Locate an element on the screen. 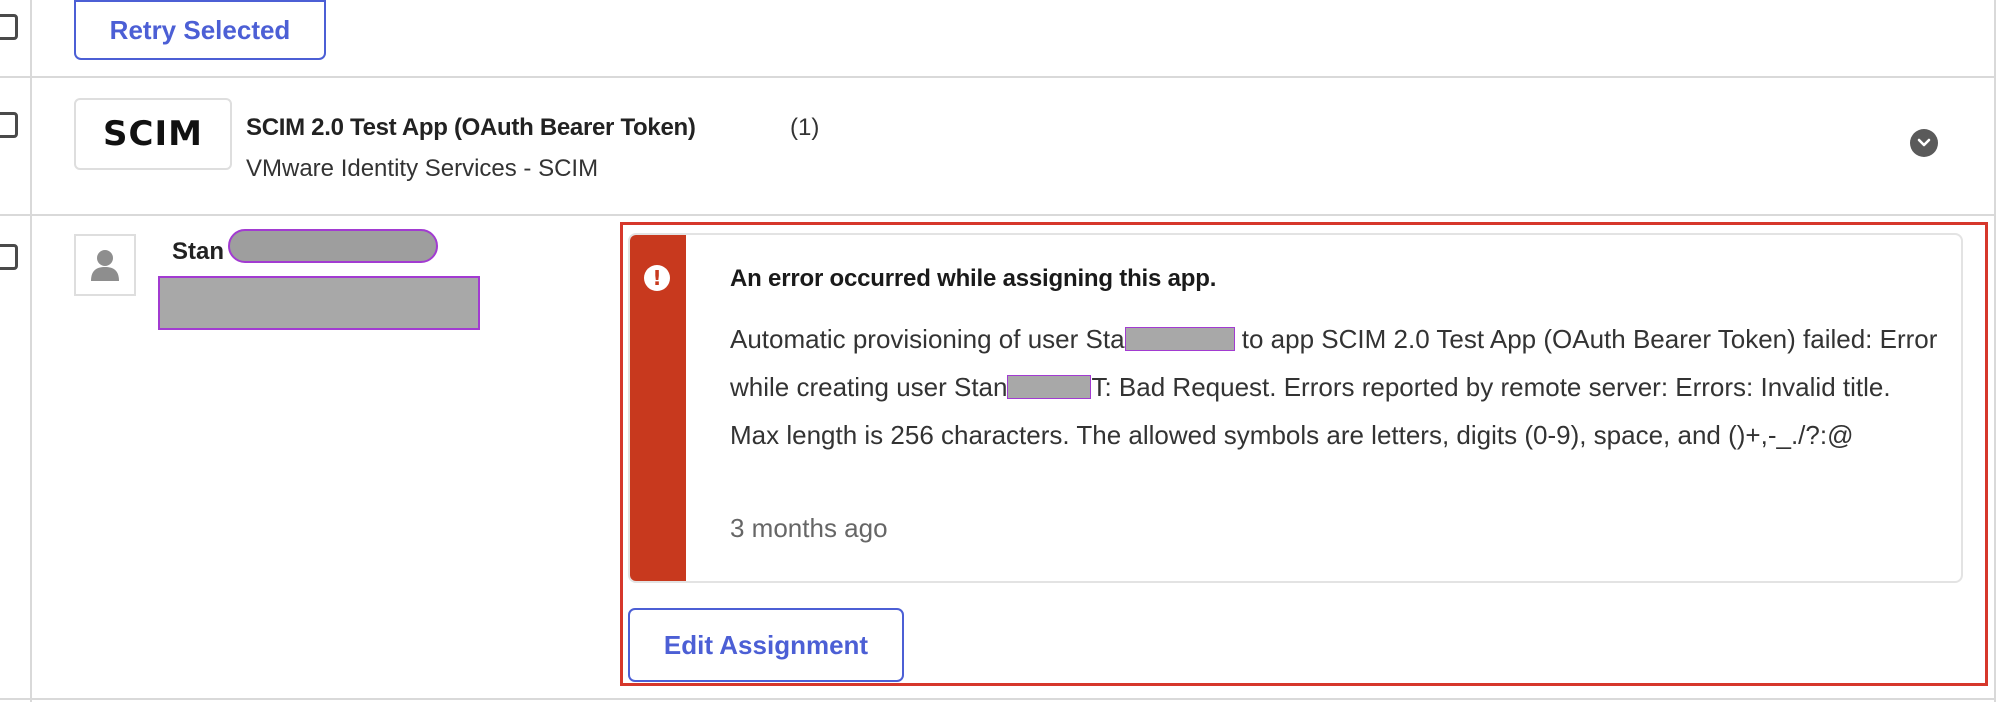 This screenshot has height=702, width=1998. table-column-divider is located at coordinates (31, 351).